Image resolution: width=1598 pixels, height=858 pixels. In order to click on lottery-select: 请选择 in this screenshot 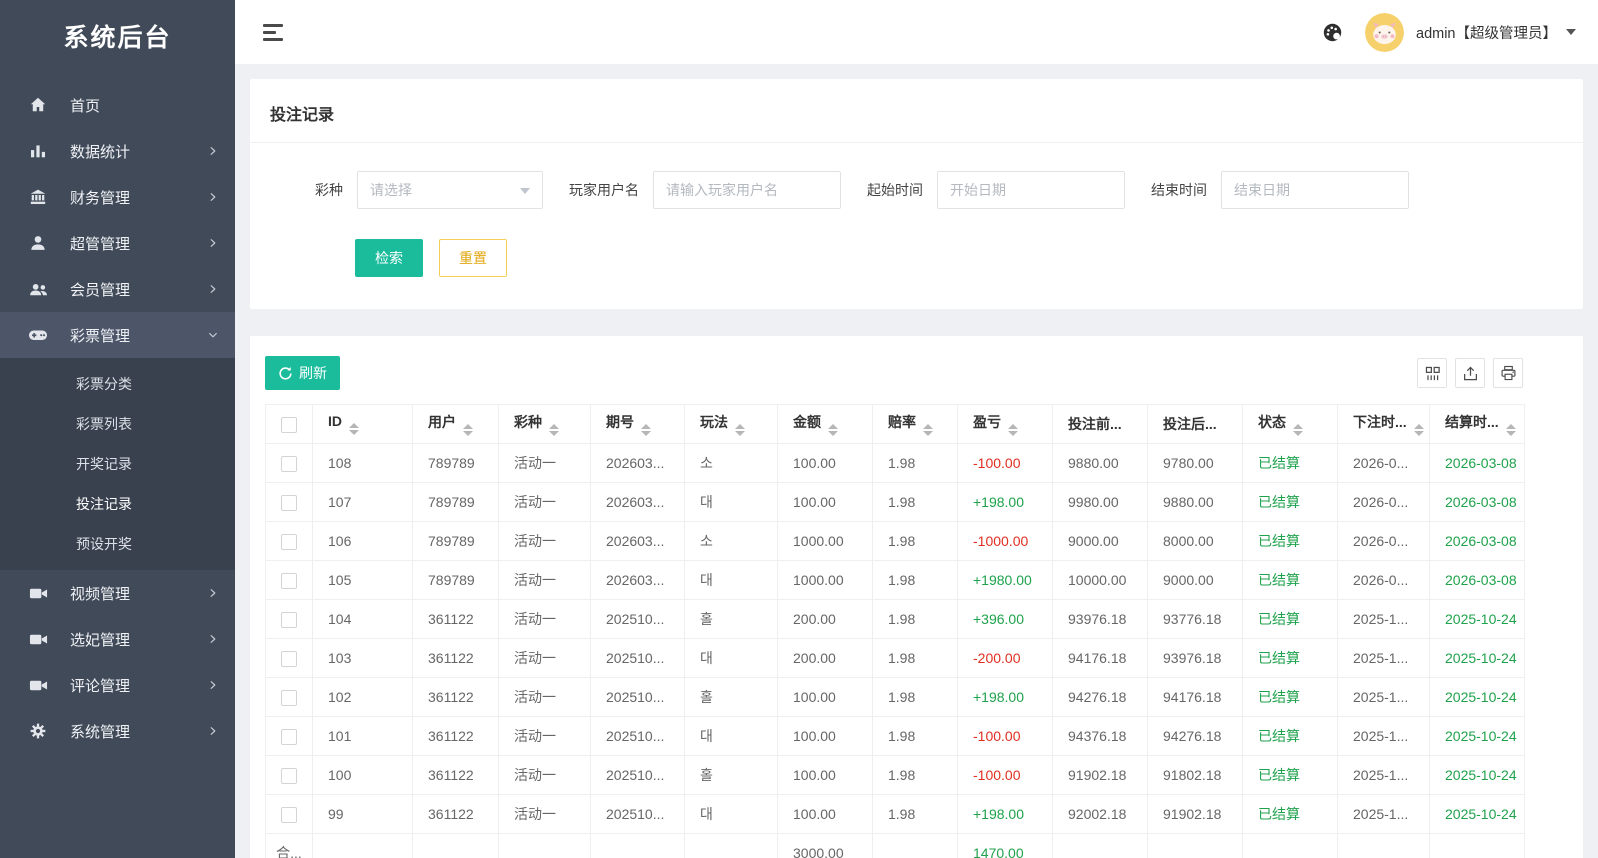, I will do `click(450, 190)`.